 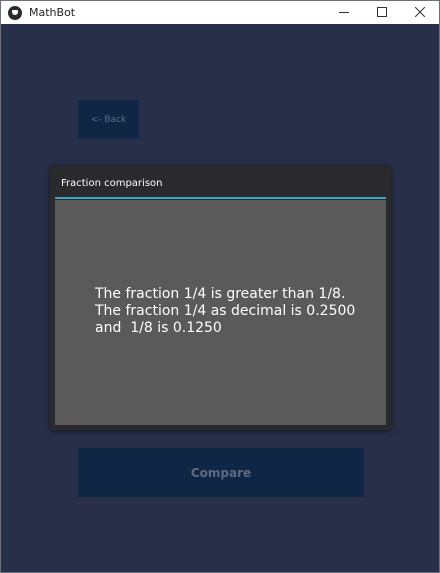 I want to click on window-controls, so click(x=382, y=12).